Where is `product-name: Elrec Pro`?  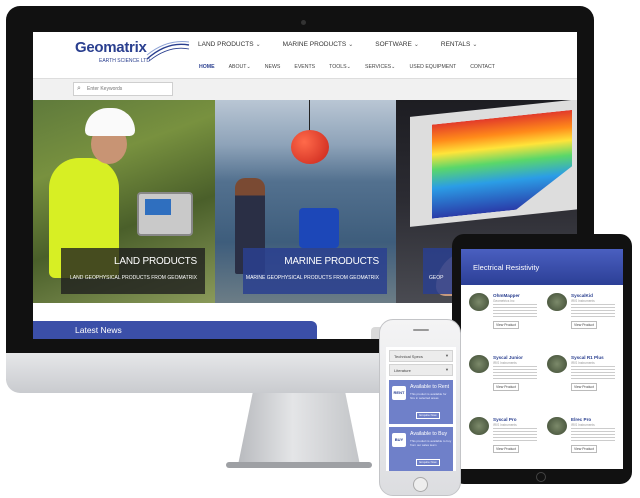 product-name: Elrec Pro is located at coordinates (581, 419).